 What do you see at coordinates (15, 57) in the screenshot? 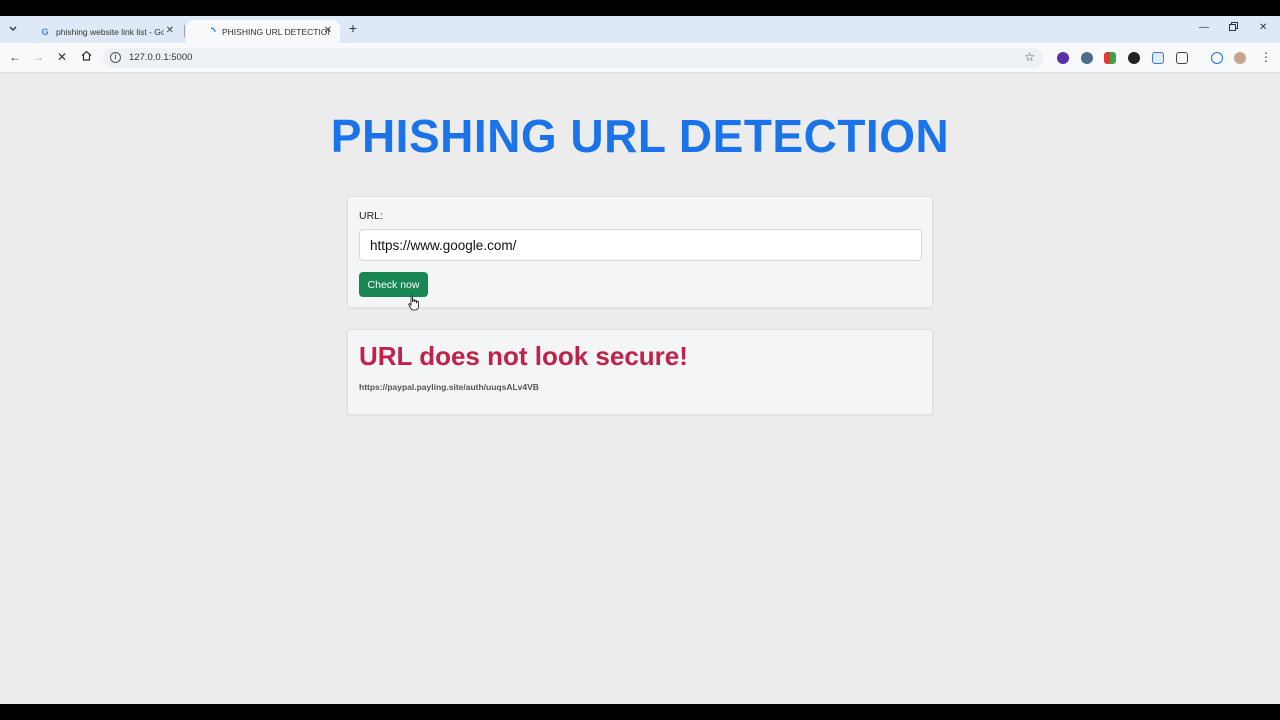
I see `back-icon: ←` at bounding box center [15, 57].